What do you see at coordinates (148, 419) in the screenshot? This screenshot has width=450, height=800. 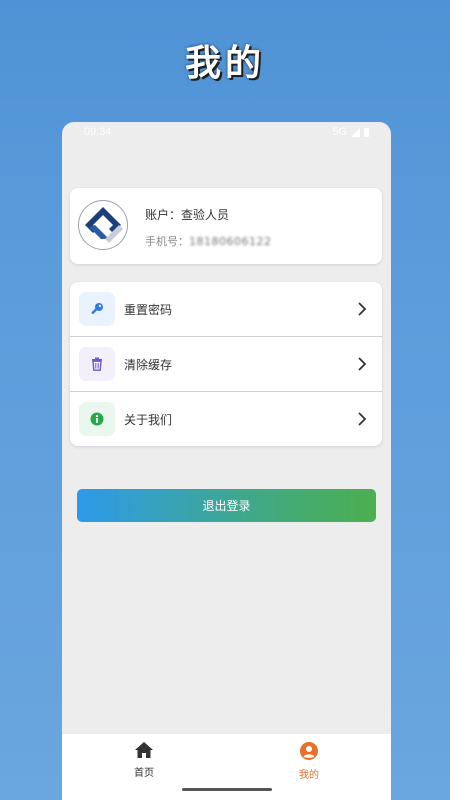 I see `menu-label: 关于我们` at bounding box center [148, 419].